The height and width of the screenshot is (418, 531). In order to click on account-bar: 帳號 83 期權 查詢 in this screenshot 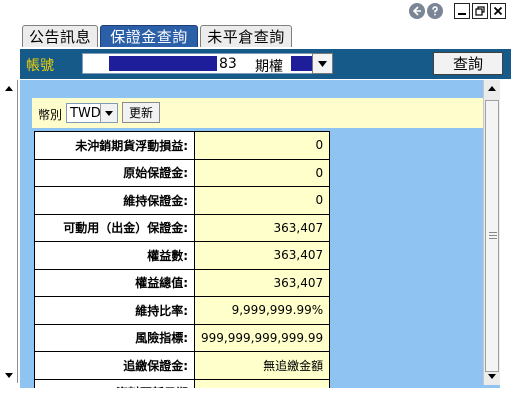, I will do `click(265, 64)`.